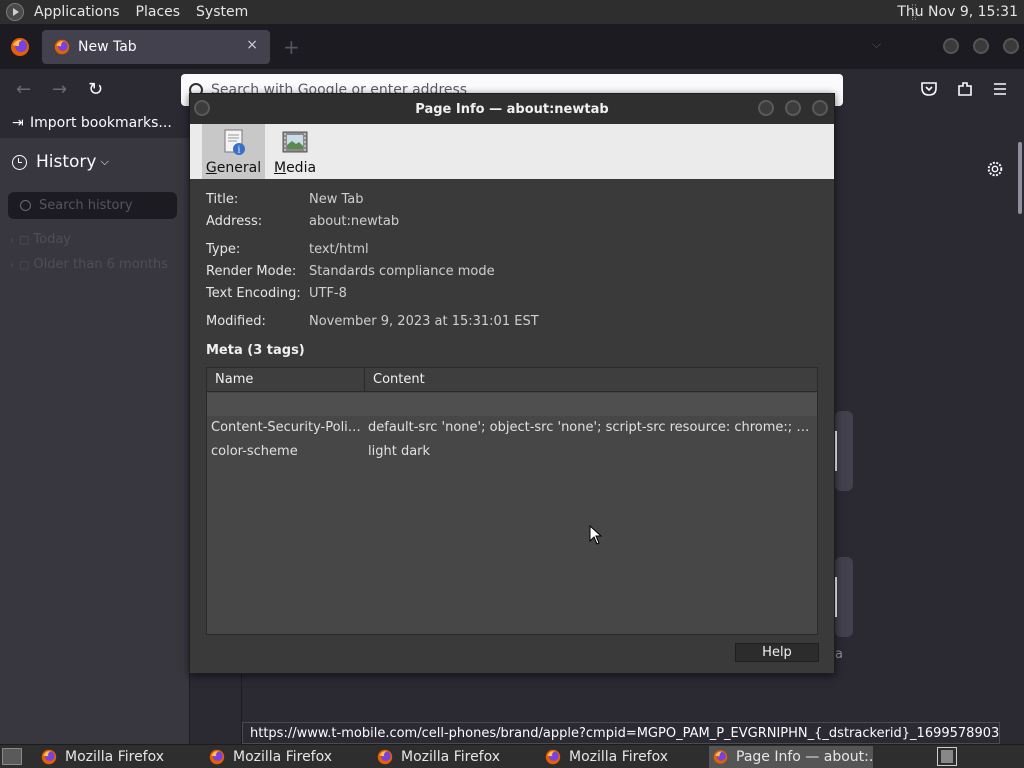  I want to click on text-encoding-value: UTF-8, so click(328, 293).